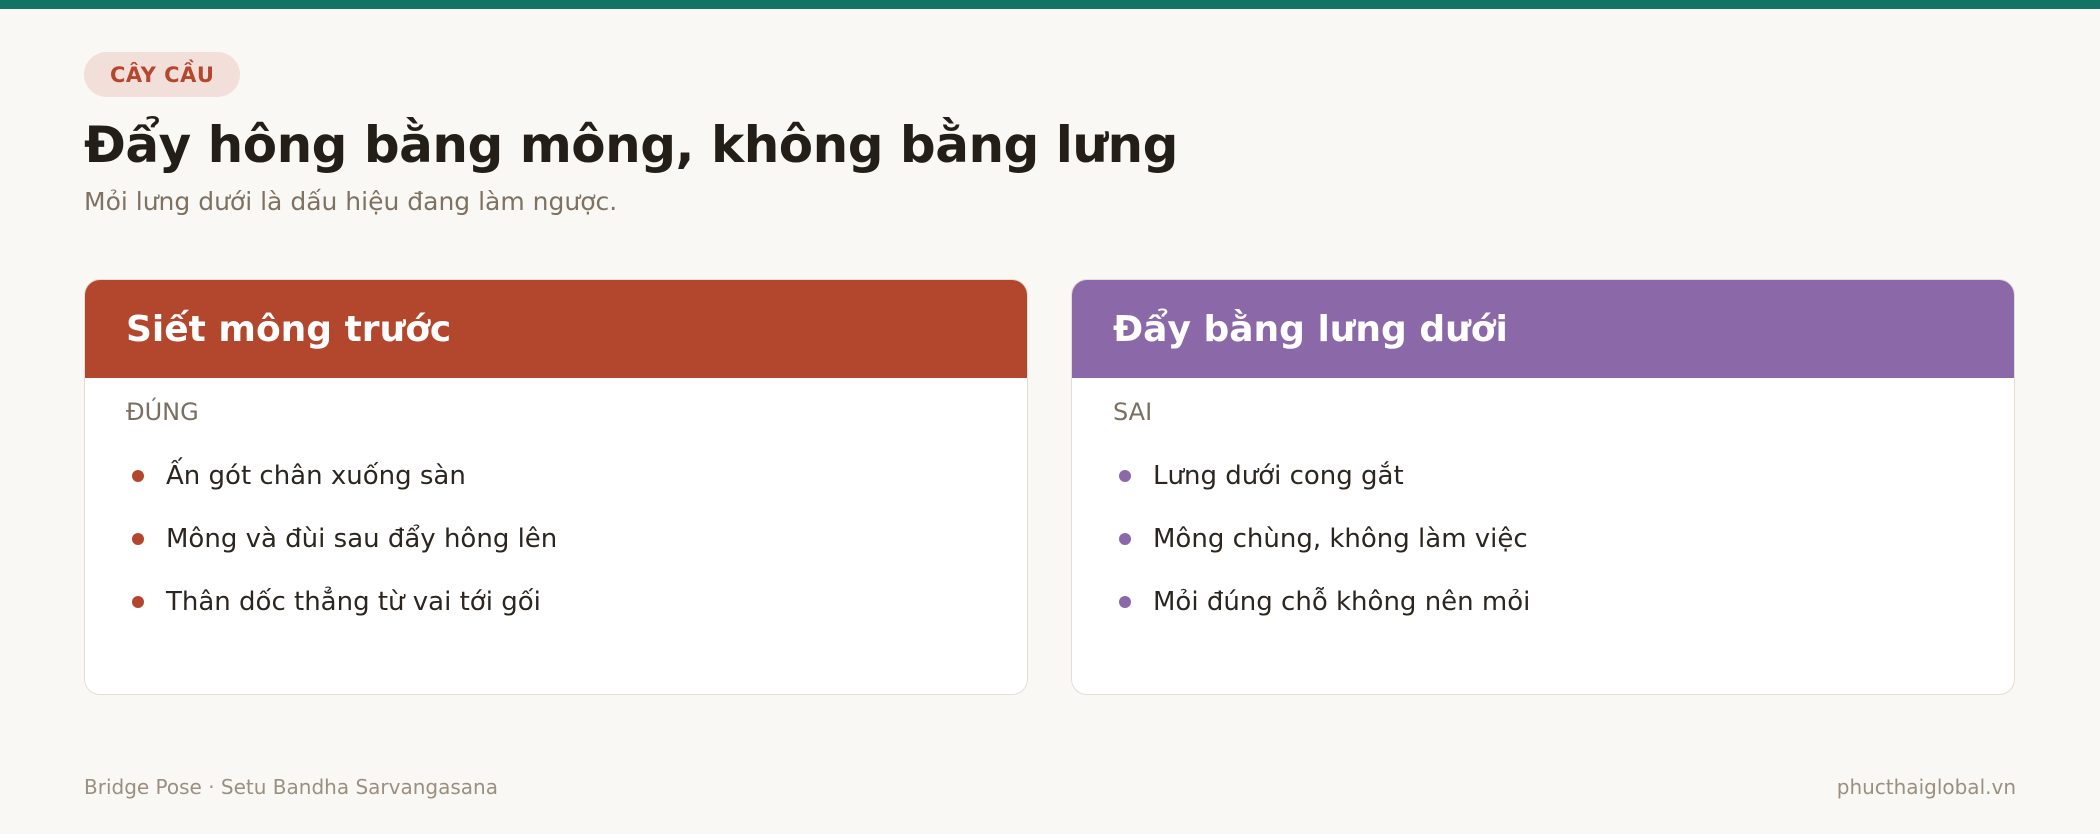  Describe the element at coordinates (316, 475) in the screenshot. I see `list-item-text: Ấn gót chân xuống sàn` at that location.